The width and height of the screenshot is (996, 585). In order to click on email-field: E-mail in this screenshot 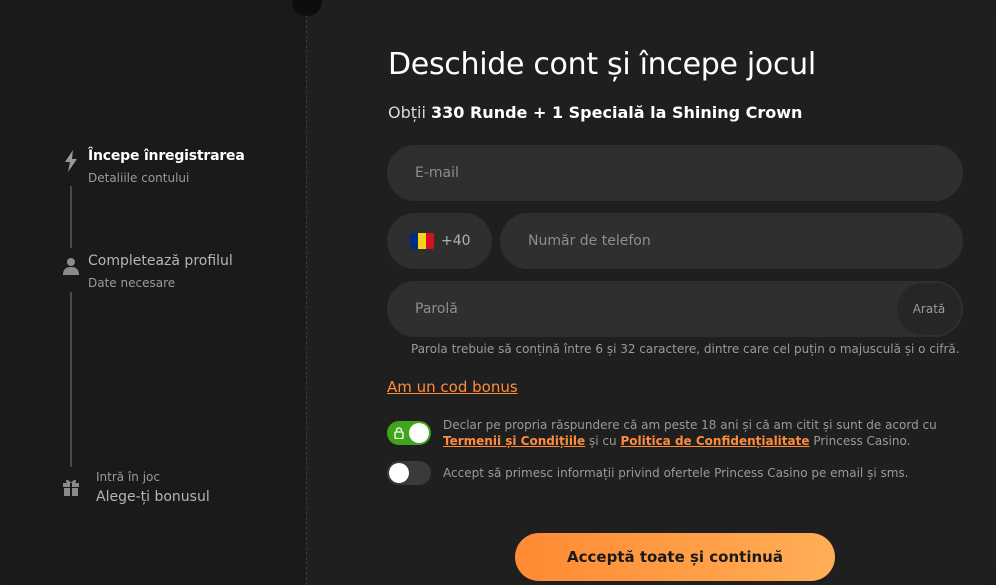, I will do `click(675, 173)`.